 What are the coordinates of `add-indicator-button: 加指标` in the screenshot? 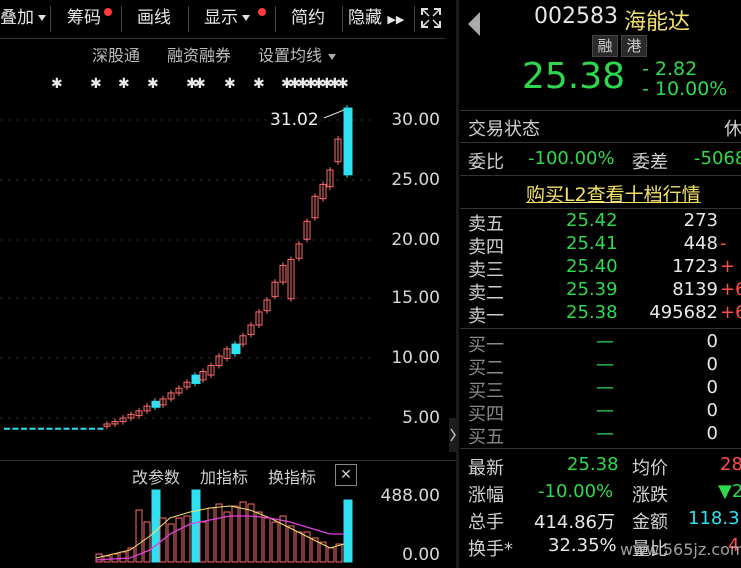 It's located at (224, 476).